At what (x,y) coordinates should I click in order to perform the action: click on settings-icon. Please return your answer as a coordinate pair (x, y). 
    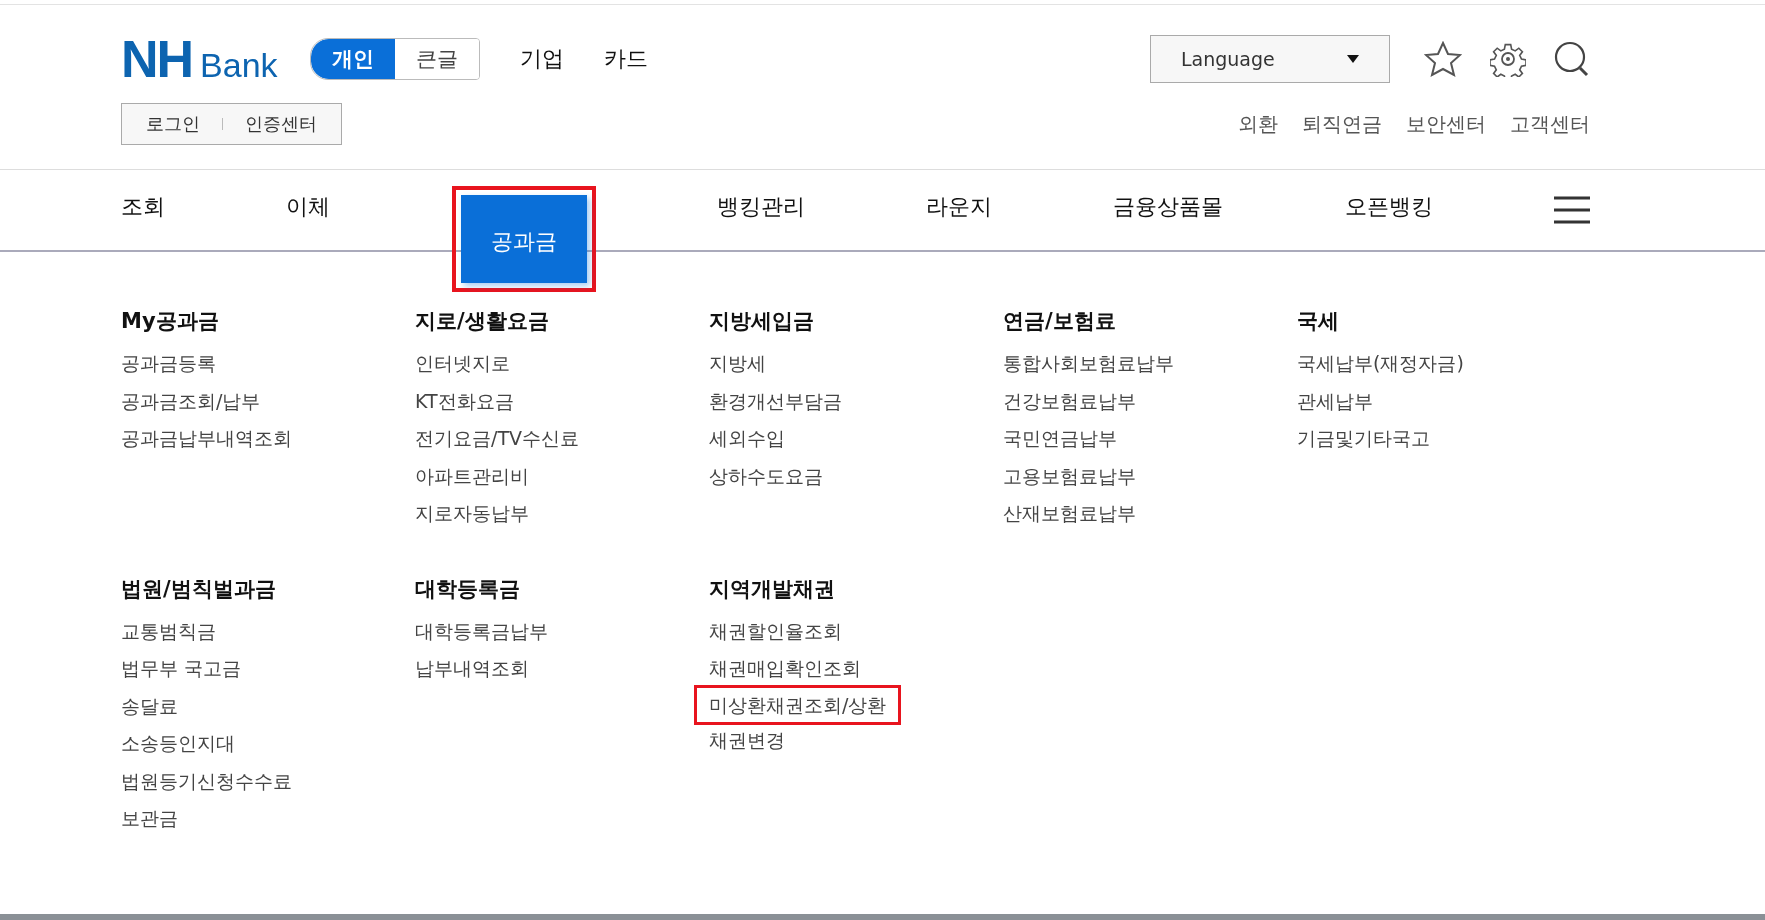
    Looking at the image, I should click on (1508, 59).